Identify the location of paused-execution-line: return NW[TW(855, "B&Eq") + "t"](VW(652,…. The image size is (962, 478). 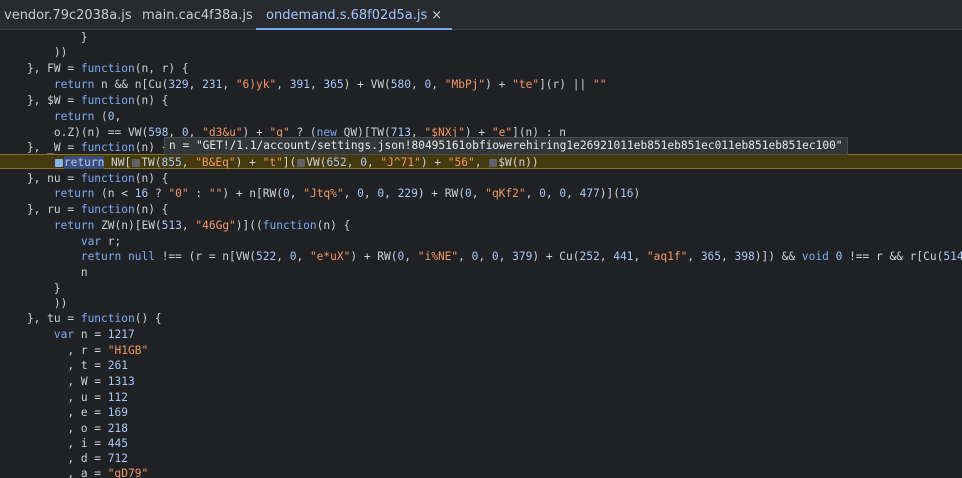
(481, 161).